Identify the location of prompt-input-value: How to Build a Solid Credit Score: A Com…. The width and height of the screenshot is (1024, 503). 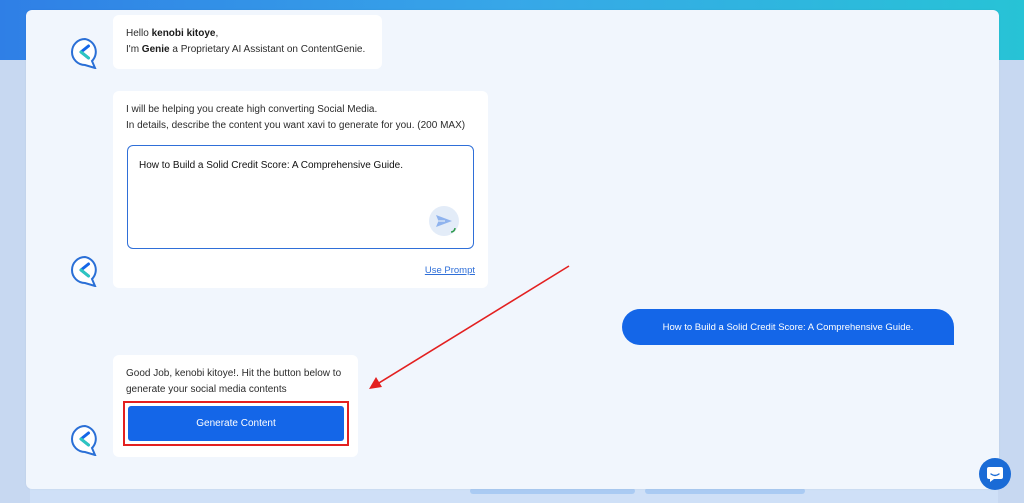
(271, 166).